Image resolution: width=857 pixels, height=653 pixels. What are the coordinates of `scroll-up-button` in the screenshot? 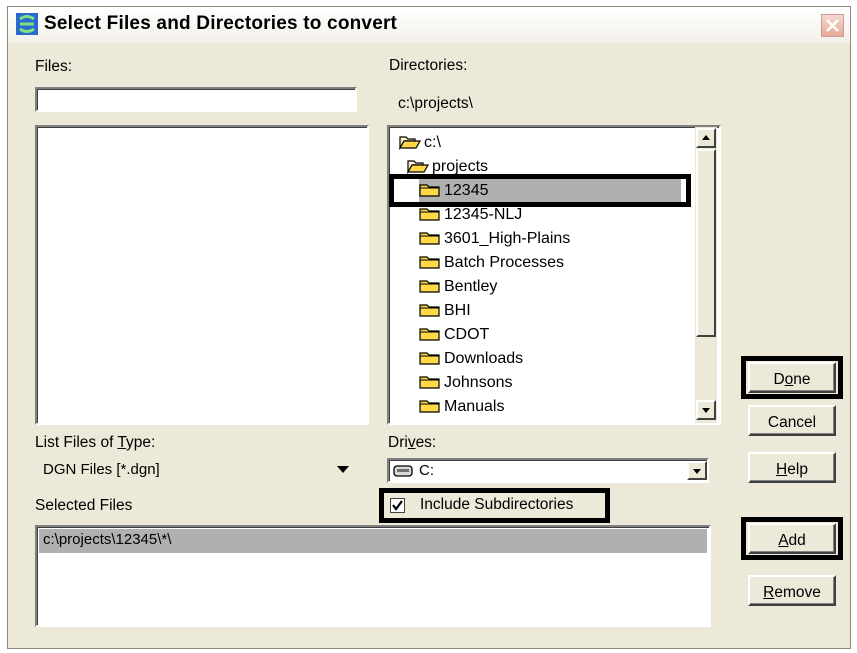 It's located at (706, 138).